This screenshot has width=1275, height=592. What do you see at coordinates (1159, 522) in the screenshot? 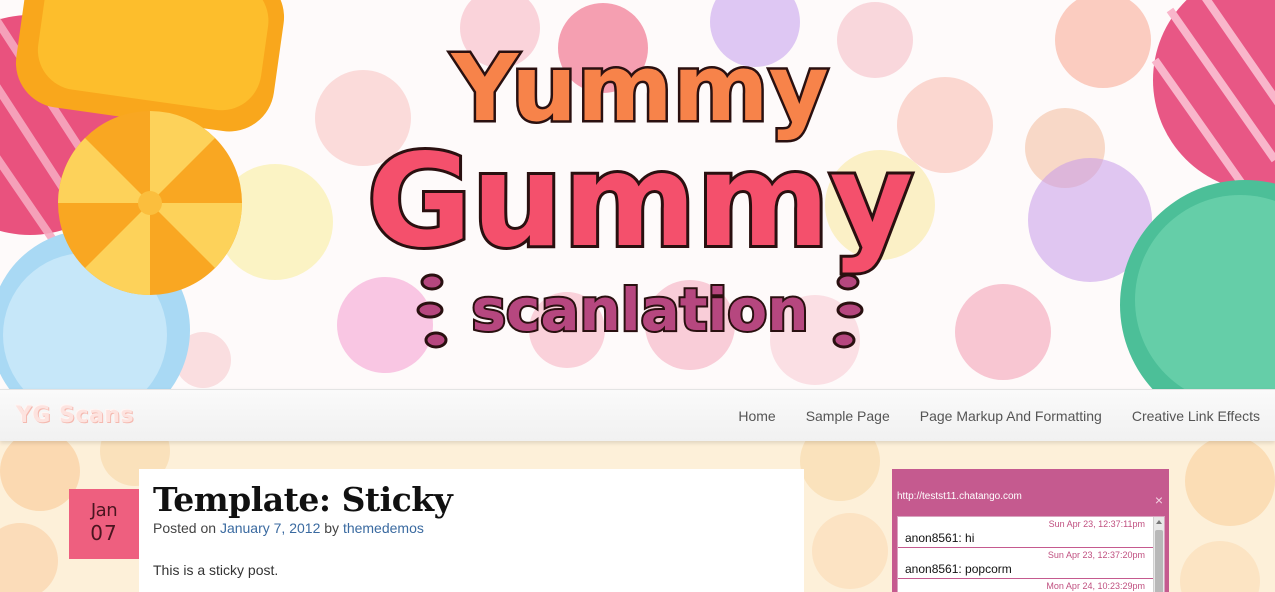
I see `scroll-up-icon` at bounding box center [1159, 522].